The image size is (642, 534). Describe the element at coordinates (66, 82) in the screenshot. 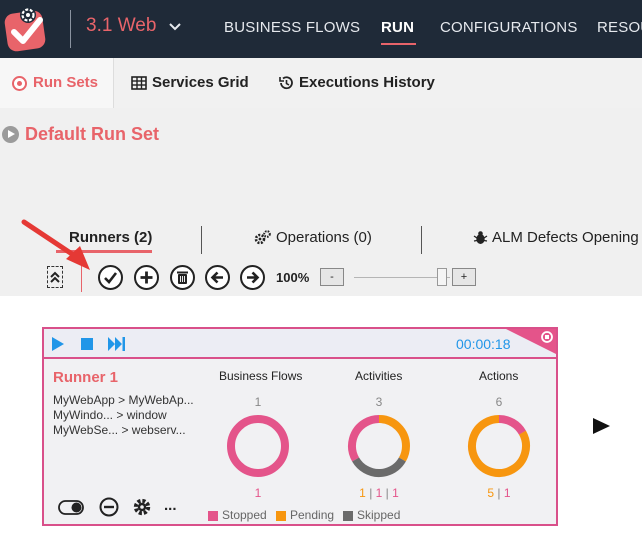

I see `tab-run-sets-label: Run Sets` at that location.